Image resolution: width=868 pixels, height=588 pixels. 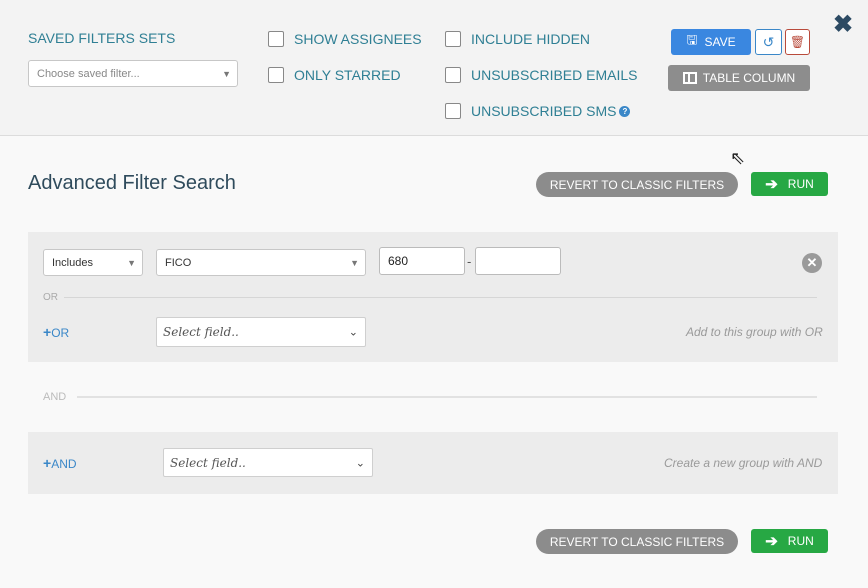 I want to click on save-button-label: SAVE, so click(x=720, y=42).